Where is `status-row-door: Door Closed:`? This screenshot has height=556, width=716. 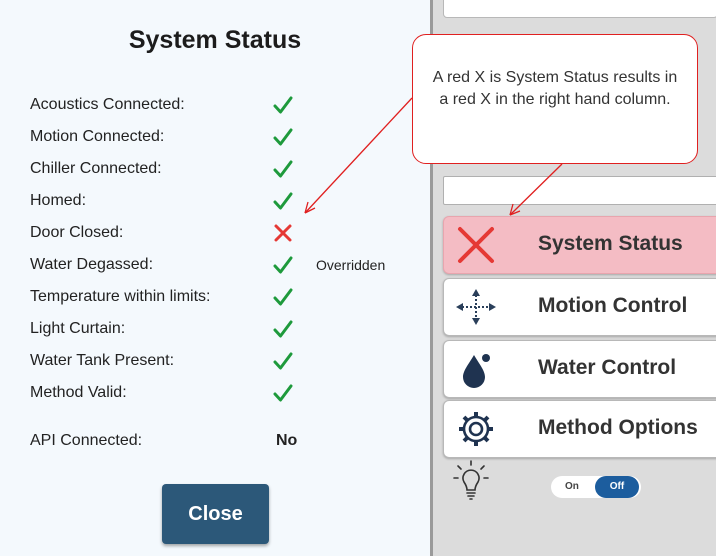 status-row-door: Door Closed: is located at coordinates (215, 234).